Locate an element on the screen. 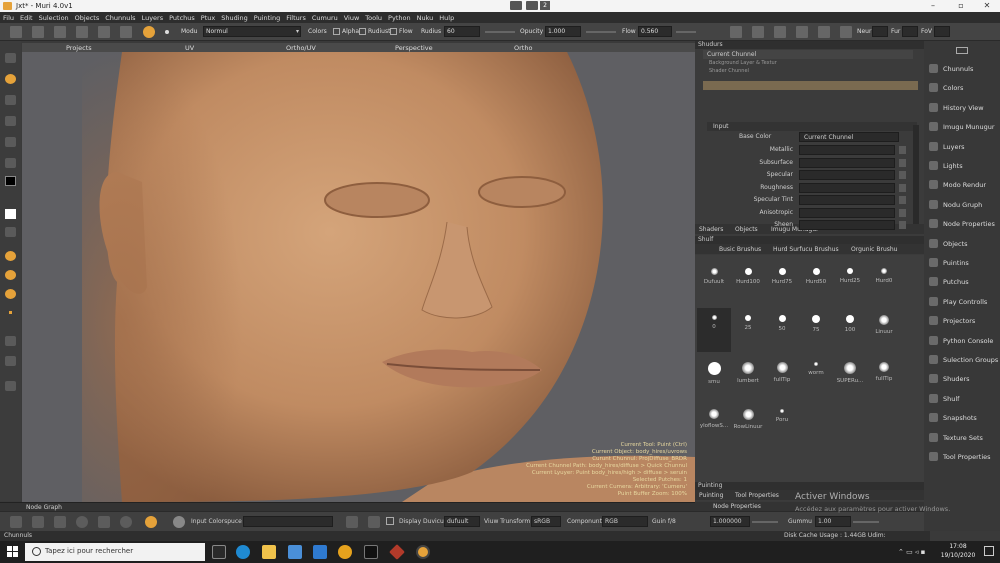 The image size is (1000, 563). palette-item: Sulection Groups is located at coordinates (962, 360).